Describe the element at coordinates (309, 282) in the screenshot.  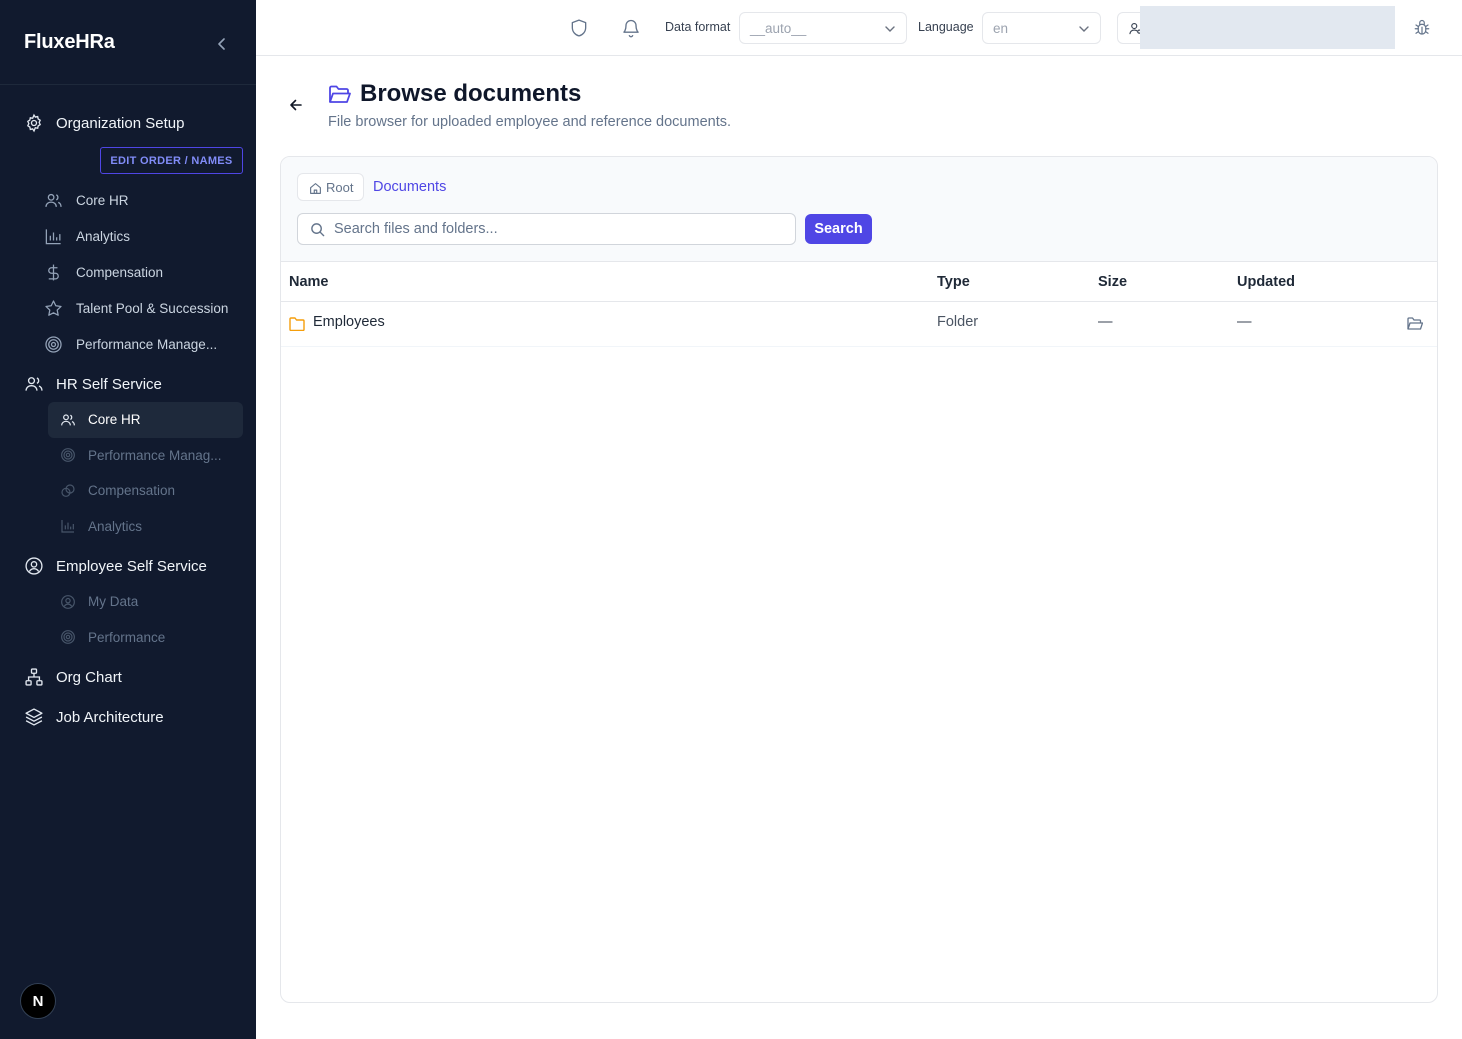
I see `column-header-name: Name` at that location.